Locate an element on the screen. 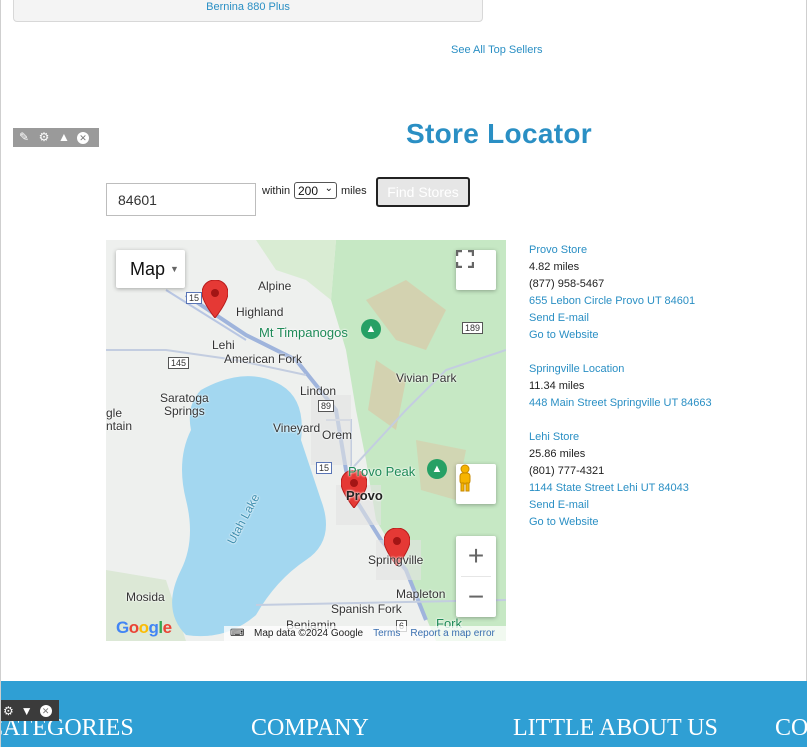  within-label: within is located at coordinates (276, 191).